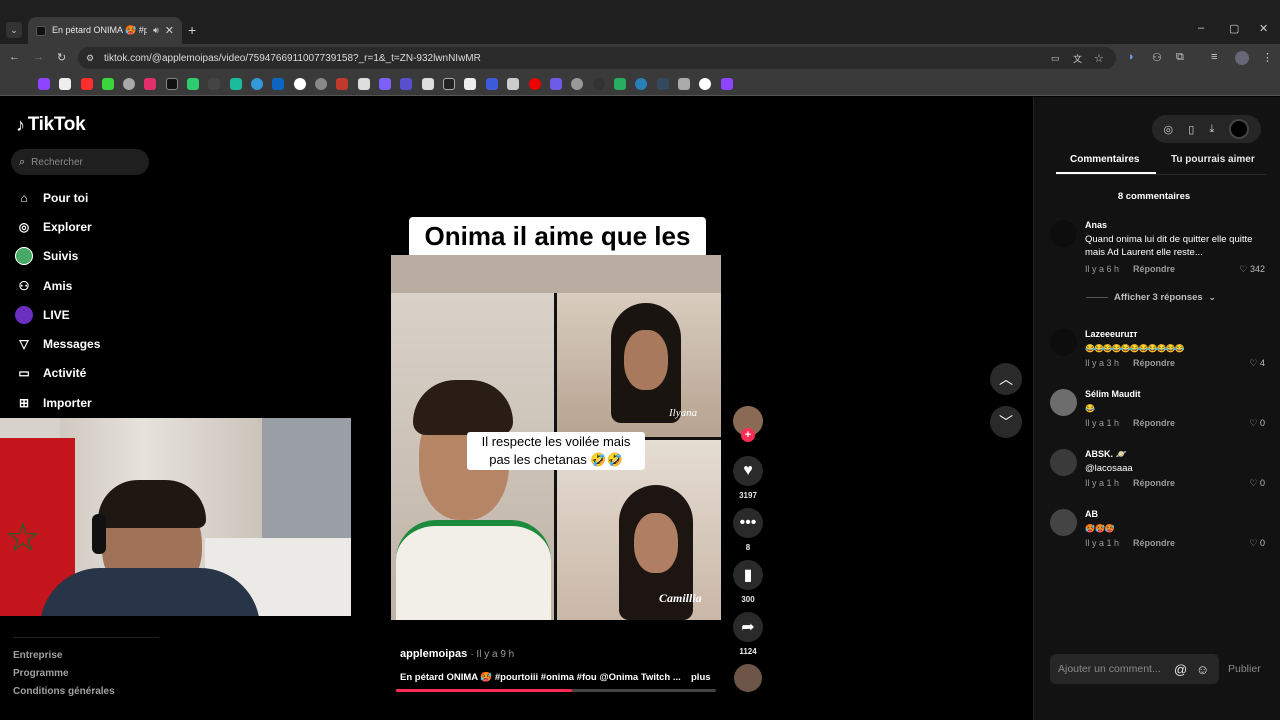  Describe the element at coordinates (90, 58) in the screenshot. I see `site-info-icon: ⚙` at that location.